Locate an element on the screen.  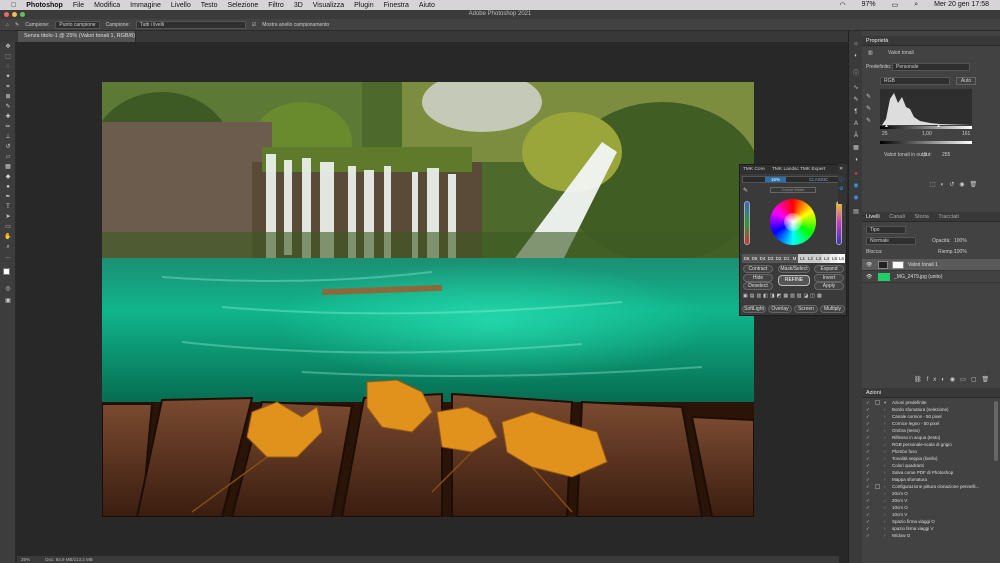
black-point-slider: ▲ is located at coordinates (886, 126).